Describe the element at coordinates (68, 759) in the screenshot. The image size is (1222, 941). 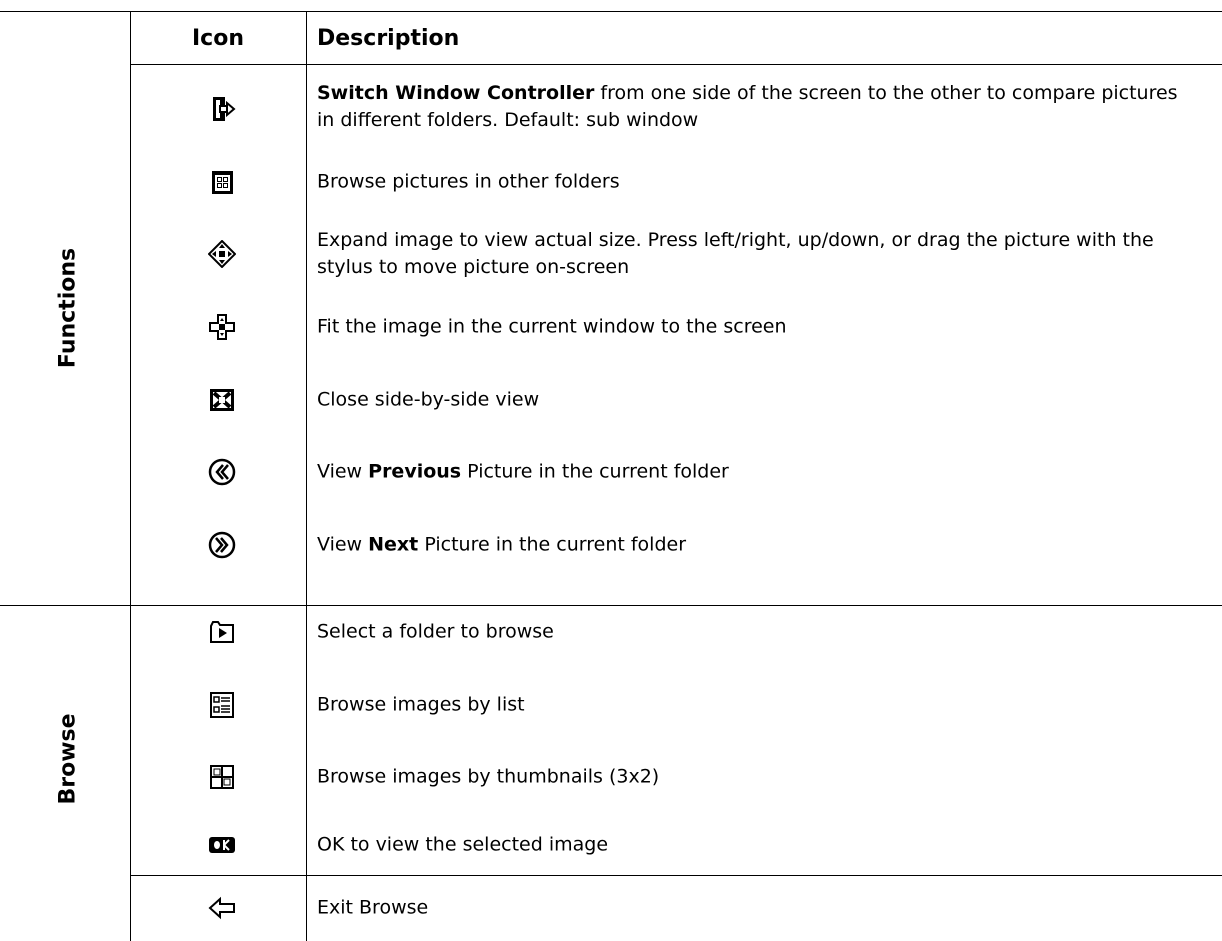
I see `browse-group-label: Browse` at that location.